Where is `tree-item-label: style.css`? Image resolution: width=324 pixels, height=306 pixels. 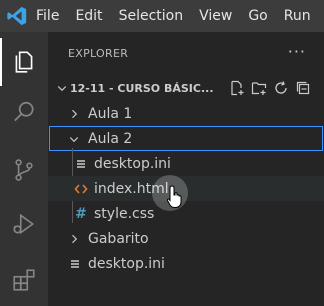 tree-item-label: style.css is located at coordinates (124, 213).